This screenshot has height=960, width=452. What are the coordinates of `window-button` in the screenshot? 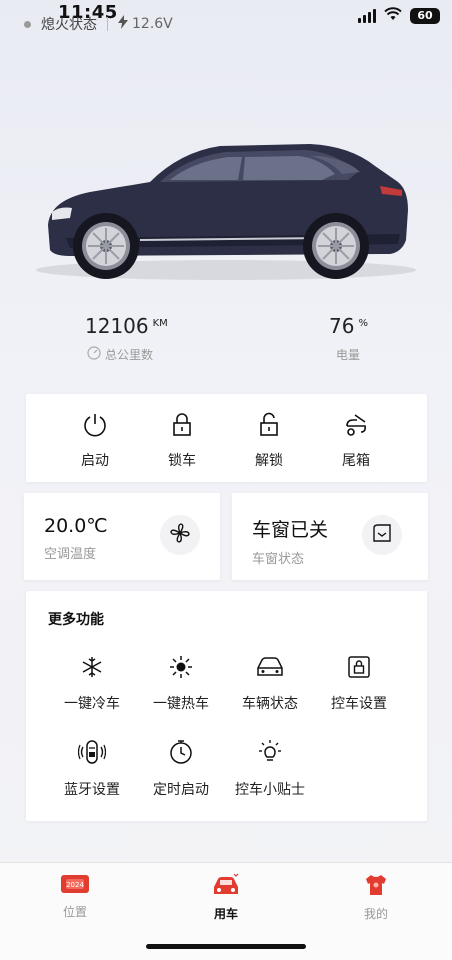 It's located at (382, 535).